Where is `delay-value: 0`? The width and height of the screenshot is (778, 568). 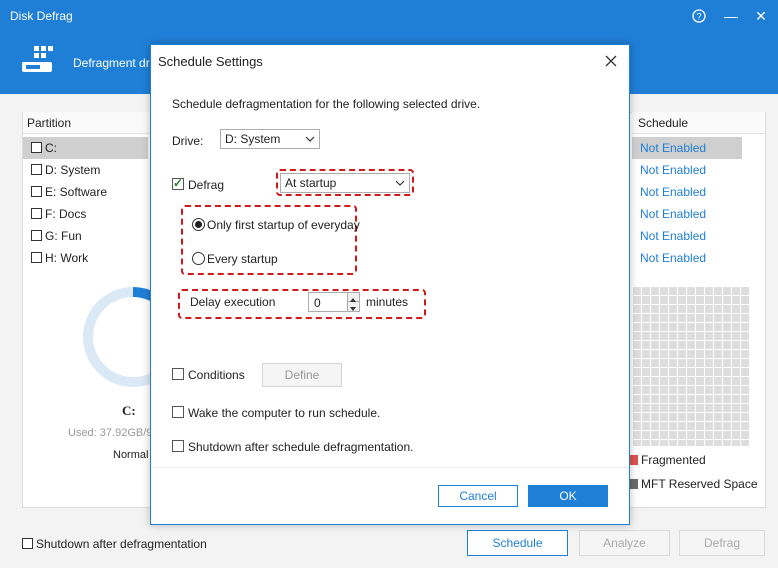 delay-value: 0 is located at coordinates (317, 303).